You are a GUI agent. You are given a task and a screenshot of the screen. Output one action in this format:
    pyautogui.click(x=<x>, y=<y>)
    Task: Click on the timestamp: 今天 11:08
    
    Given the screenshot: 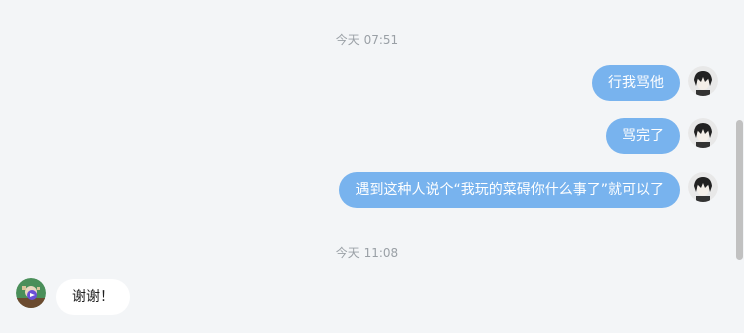 What is the action you would take?
    pyautogui.click(x=367, y=253)
    